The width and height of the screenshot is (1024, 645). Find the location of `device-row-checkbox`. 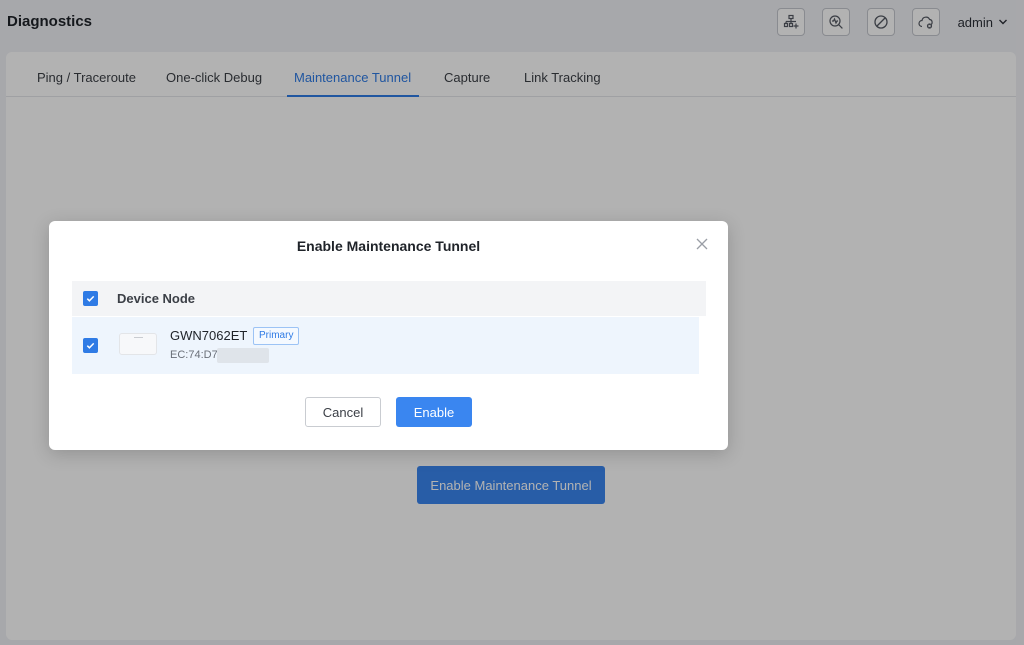

device-row-checkbox is located at coordinates (90, 345).